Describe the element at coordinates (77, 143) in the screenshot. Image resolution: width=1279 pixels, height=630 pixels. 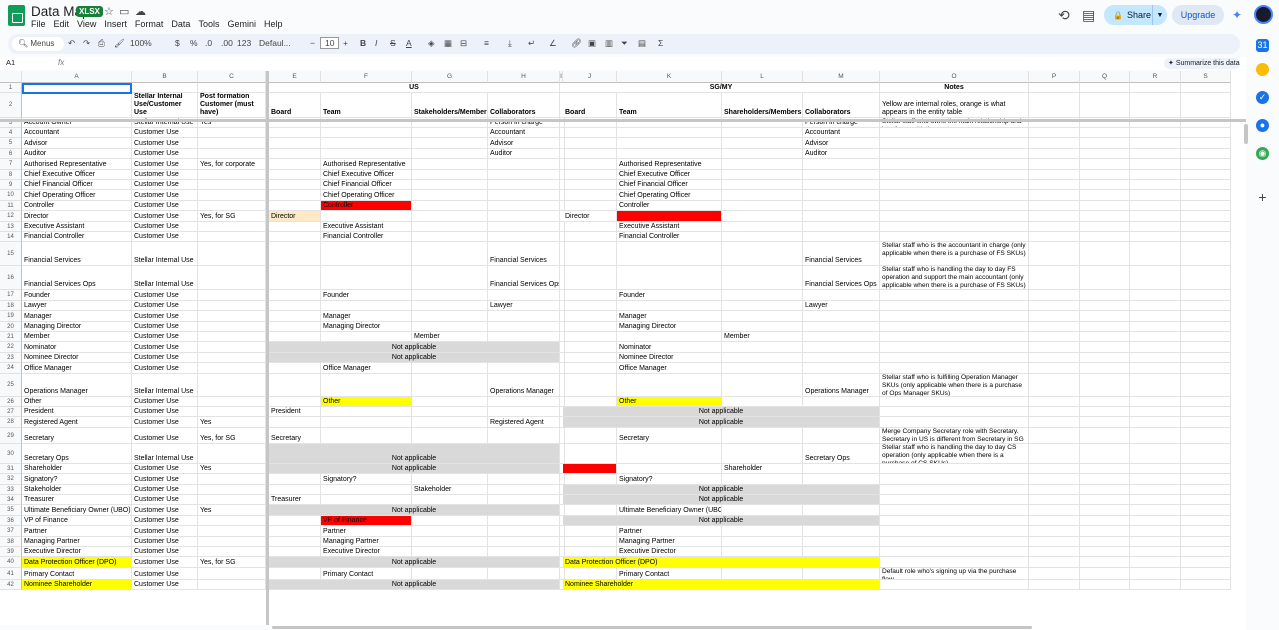
I see `data-cell: Advisor` at that location.